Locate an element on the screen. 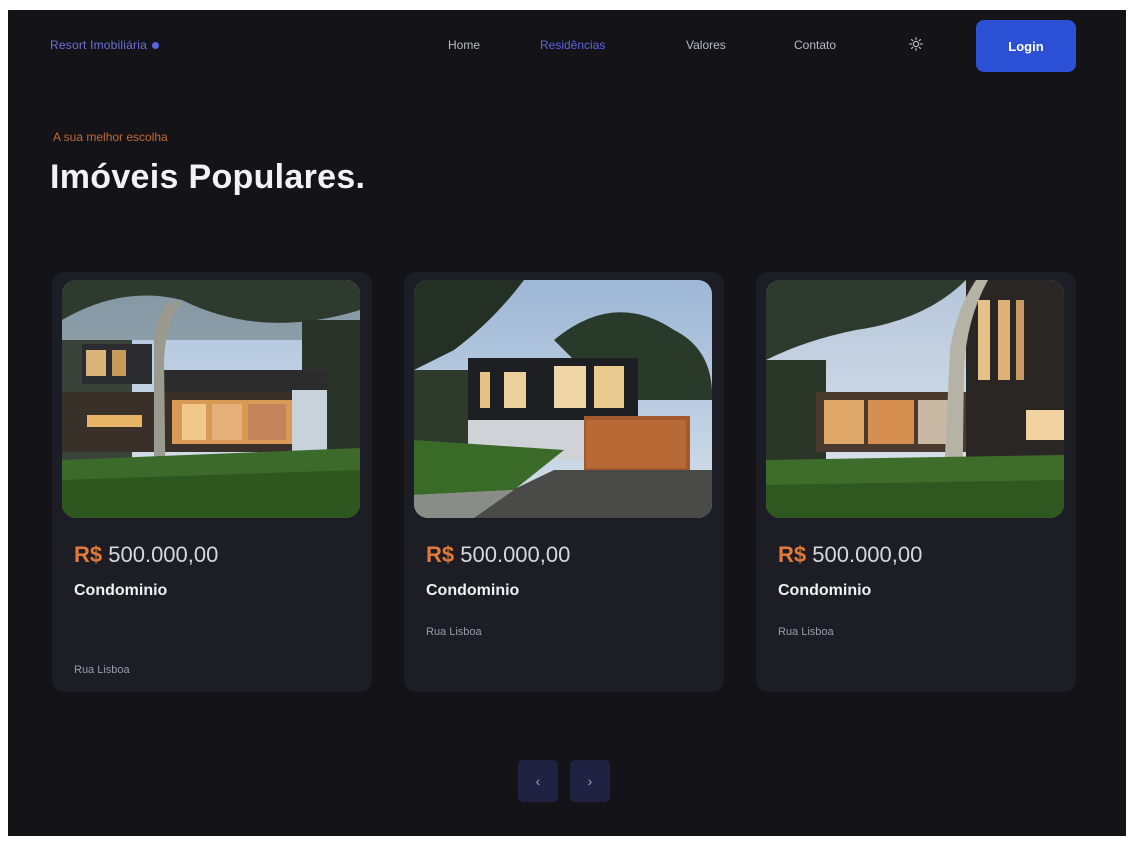 This screenshot has width=1134, height=844. next-button: › is located at coordinates (590, 781).